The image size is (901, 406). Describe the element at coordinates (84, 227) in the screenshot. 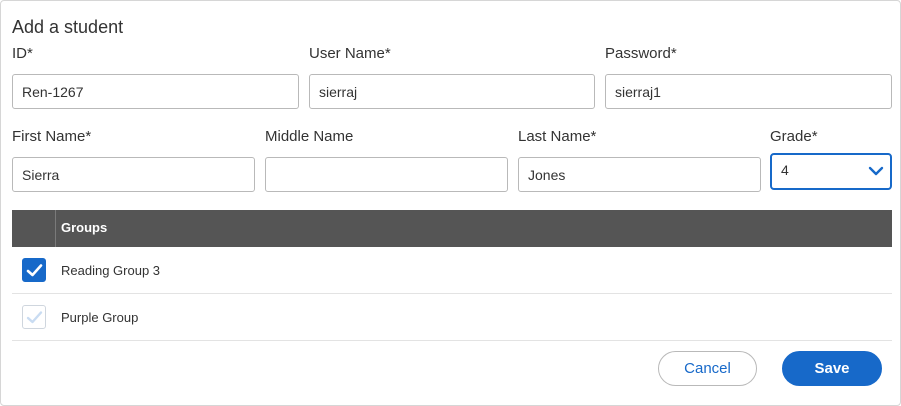

I see `groups-column-header: Groups` at that location.